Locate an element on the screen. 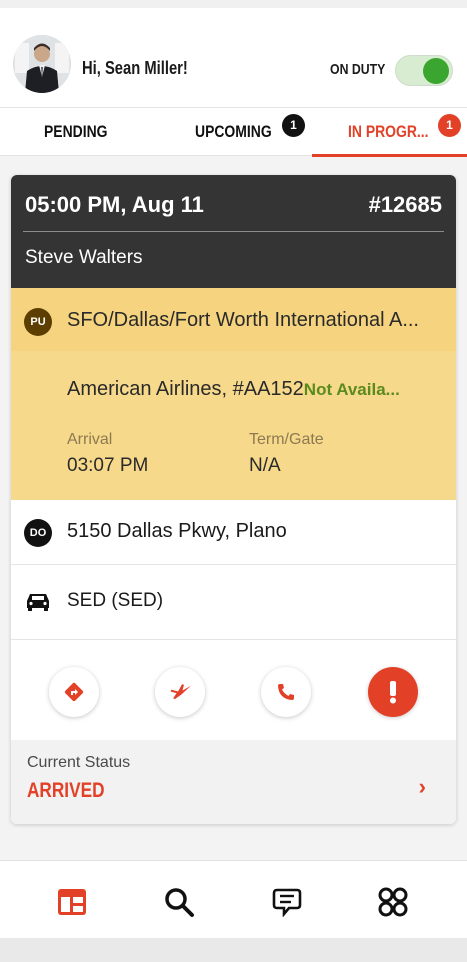 The image size is (467, 962). search-icon is located at coordinates (179, 902).